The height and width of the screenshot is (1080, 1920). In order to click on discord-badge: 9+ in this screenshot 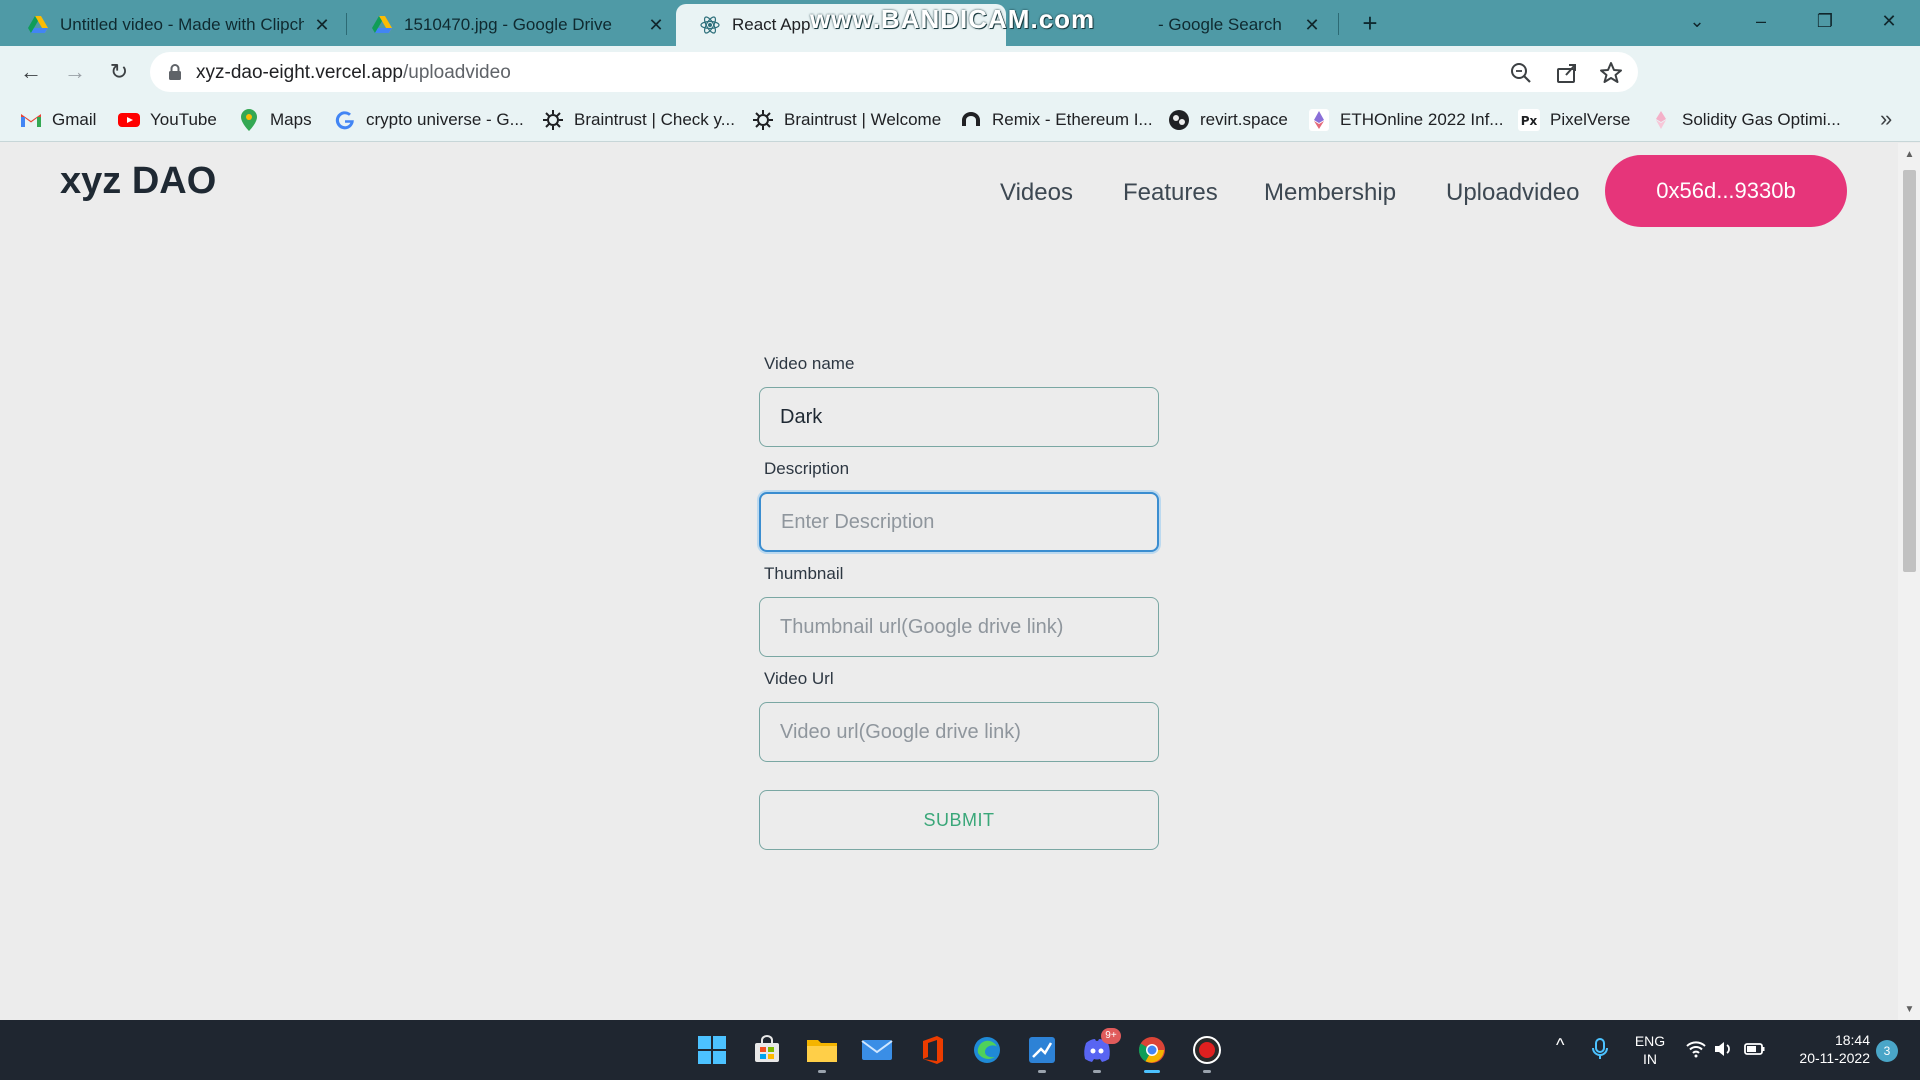, I will do `click(1111, 1036)`.